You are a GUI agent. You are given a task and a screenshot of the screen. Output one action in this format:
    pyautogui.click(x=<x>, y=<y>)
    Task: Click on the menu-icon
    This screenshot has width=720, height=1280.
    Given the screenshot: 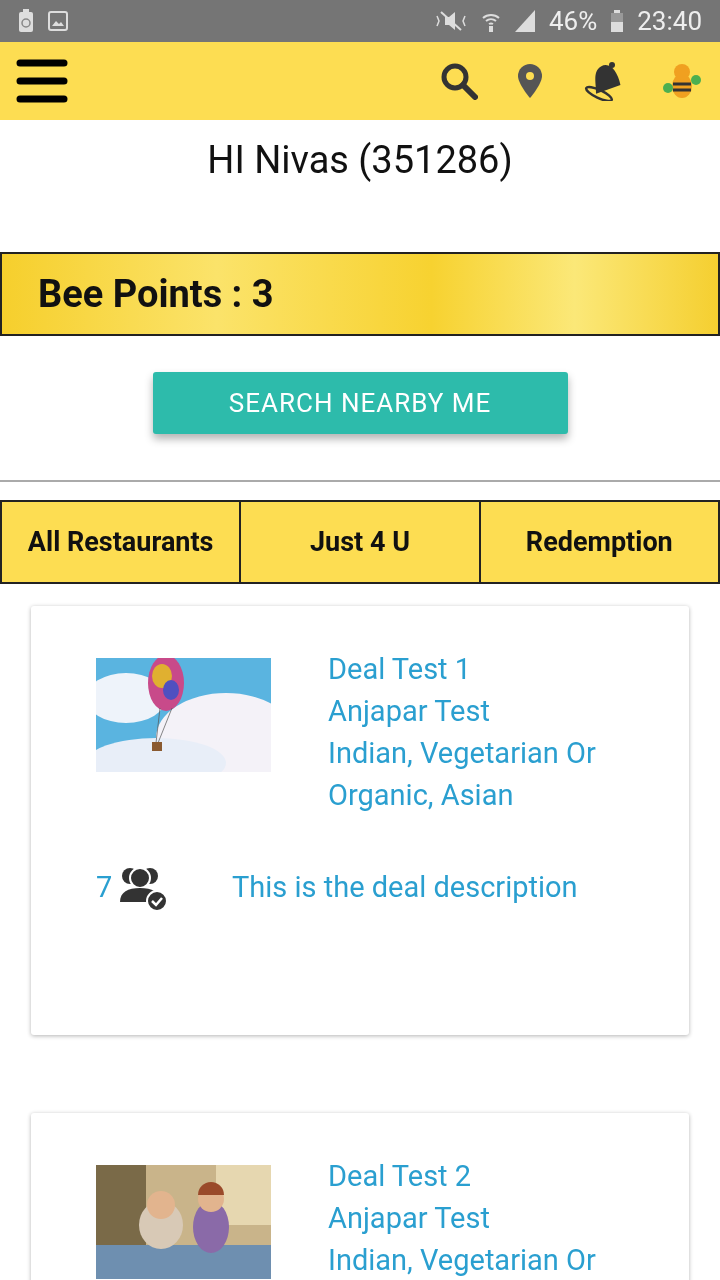 What is the action you would take?
    pyautogui.click(x=42, y=81)
    